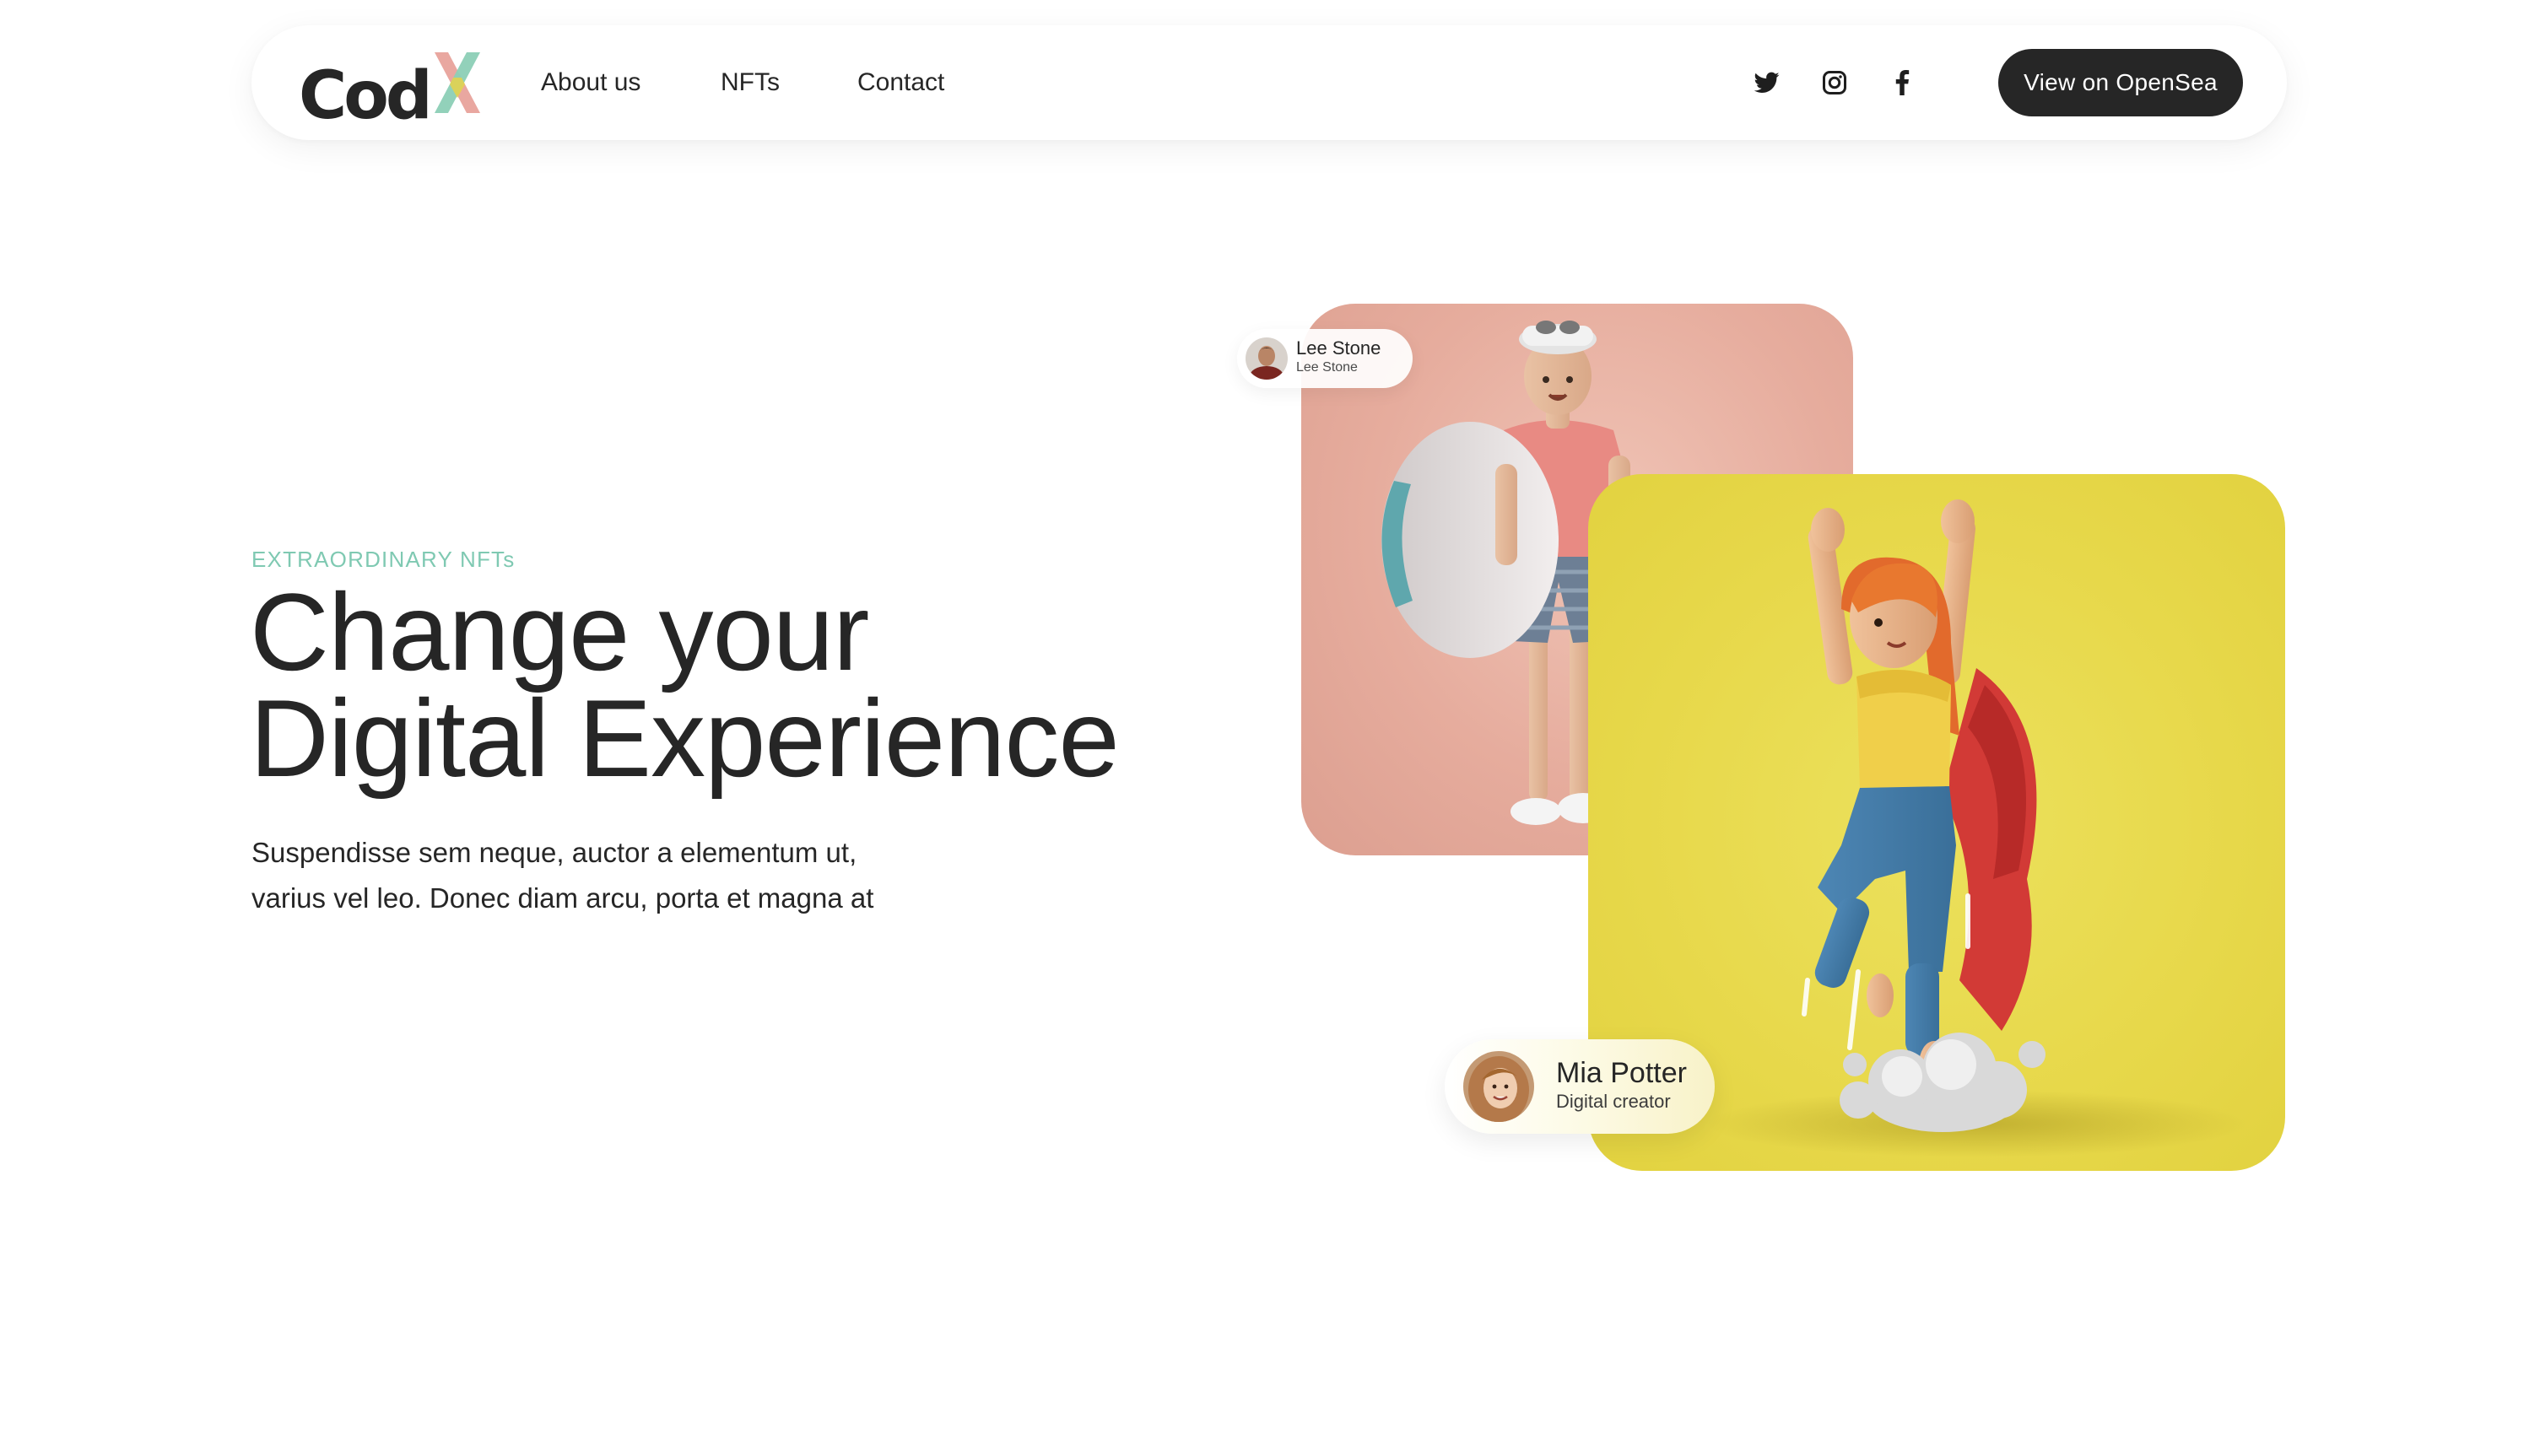 This screenshot has height=1456, width=2540. Describe the element at coordinates (750, 83) in the screenshot. I see `nav-link-nfts: NFTs` at that location.